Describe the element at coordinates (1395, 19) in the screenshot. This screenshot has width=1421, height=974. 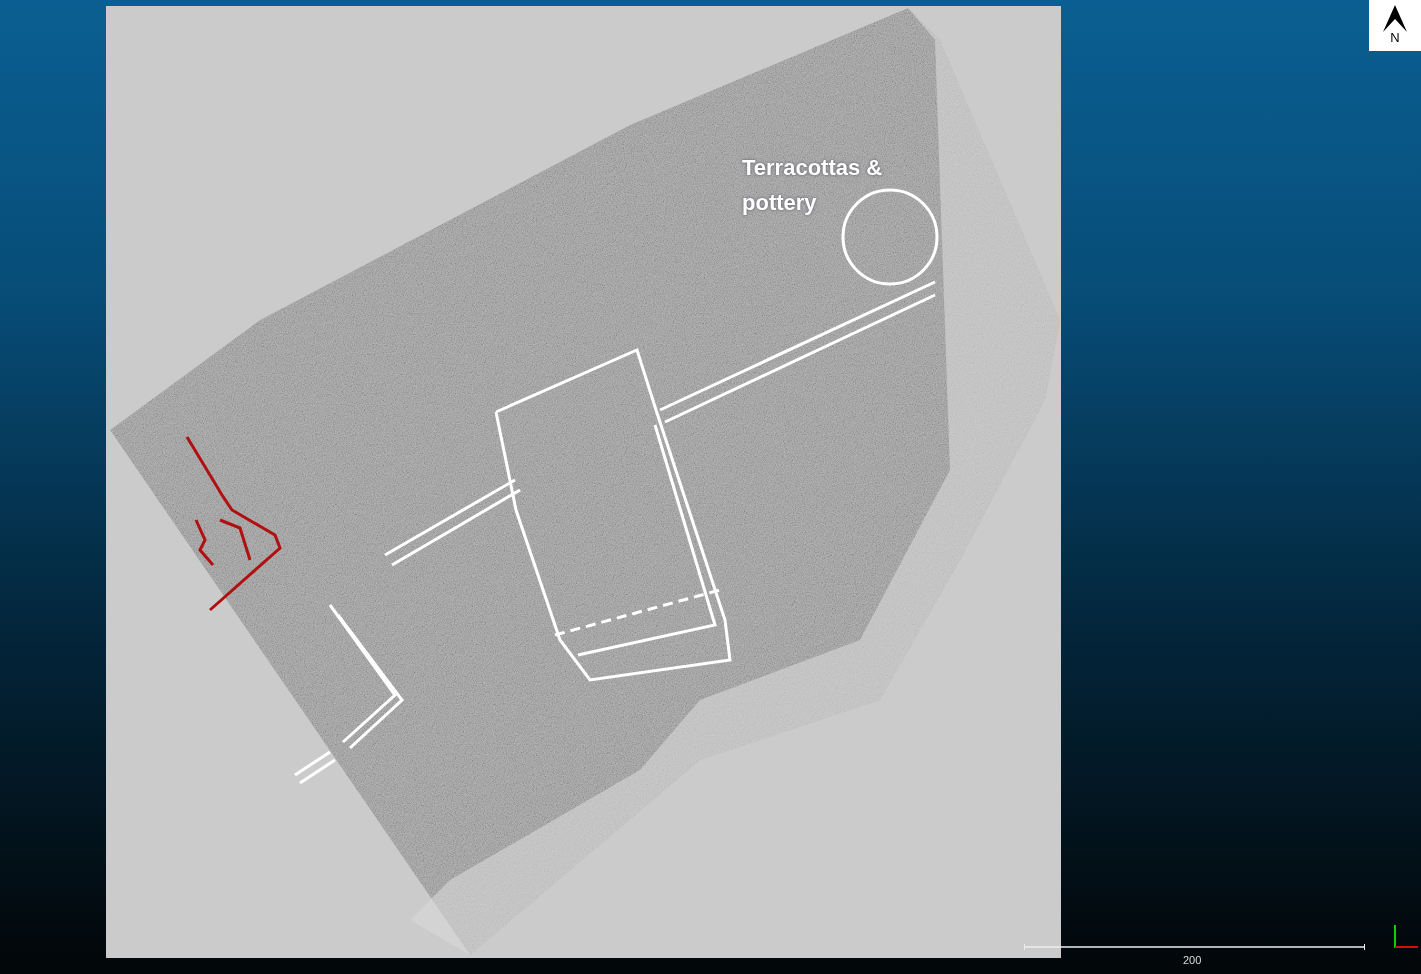
I see `north-arrow-icon` at that location.